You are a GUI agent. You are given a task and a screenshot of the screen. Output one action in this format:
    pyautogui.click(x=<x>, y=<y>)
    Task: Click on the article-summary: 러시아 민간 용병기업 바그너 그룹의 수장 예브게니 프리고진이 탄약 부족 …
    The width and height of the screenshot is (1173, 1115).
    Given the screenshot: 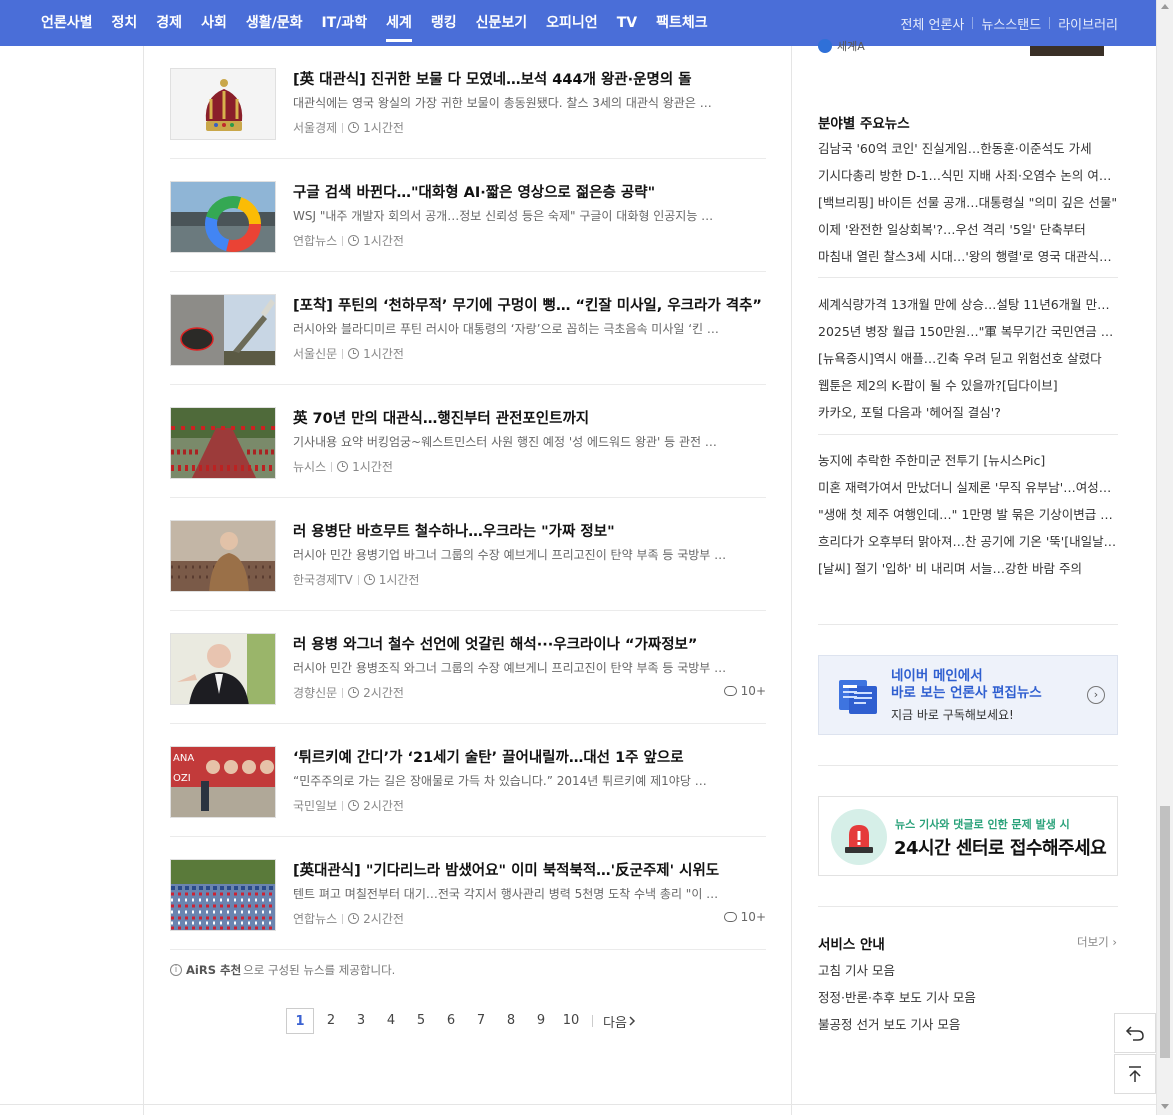 What is the action you would take?
    pyautogui.click(x=510, y=555)
    